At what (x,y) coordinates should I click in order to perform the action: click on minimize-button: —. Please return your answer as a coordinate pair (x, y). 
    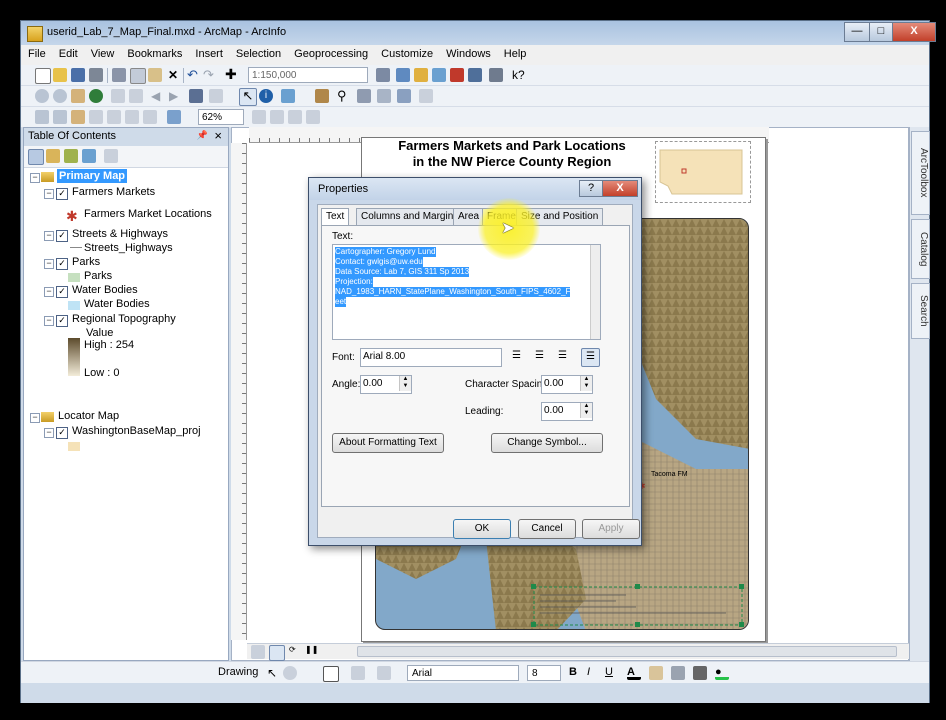
    Looking at the image, I should click on (857, 32).